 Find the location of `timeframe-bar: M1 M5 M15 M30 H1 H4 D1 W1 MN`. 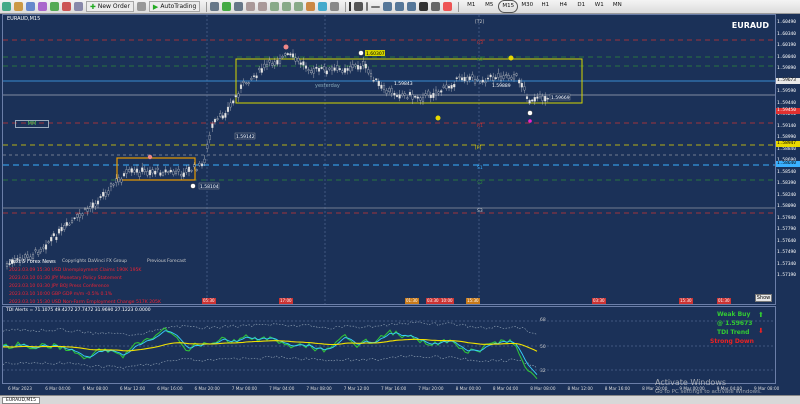

timeframe-bar: M1 M5 M15 M30 H1 H4 D1 W1 MN is located at coordinates (544, 6).